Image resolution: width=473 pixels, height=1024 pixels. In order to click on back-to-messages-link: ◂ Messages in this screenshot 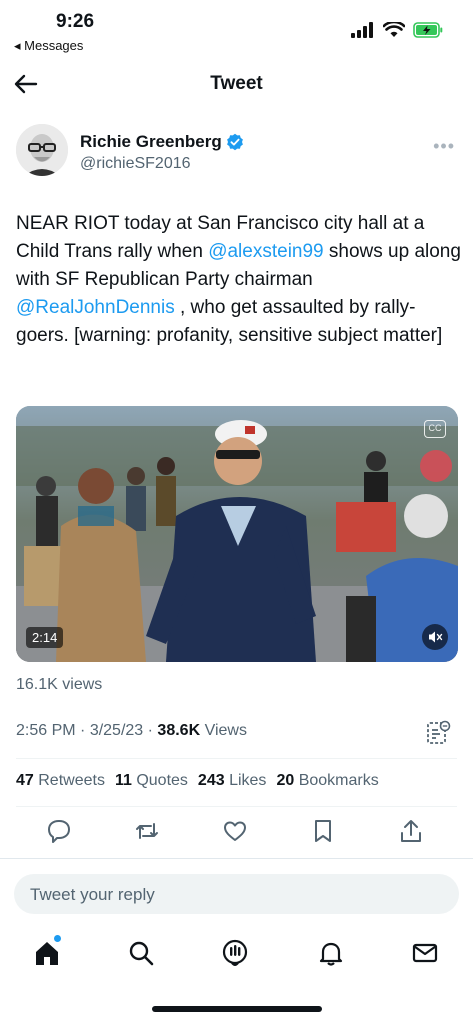, I will do `click(48, 46)`.